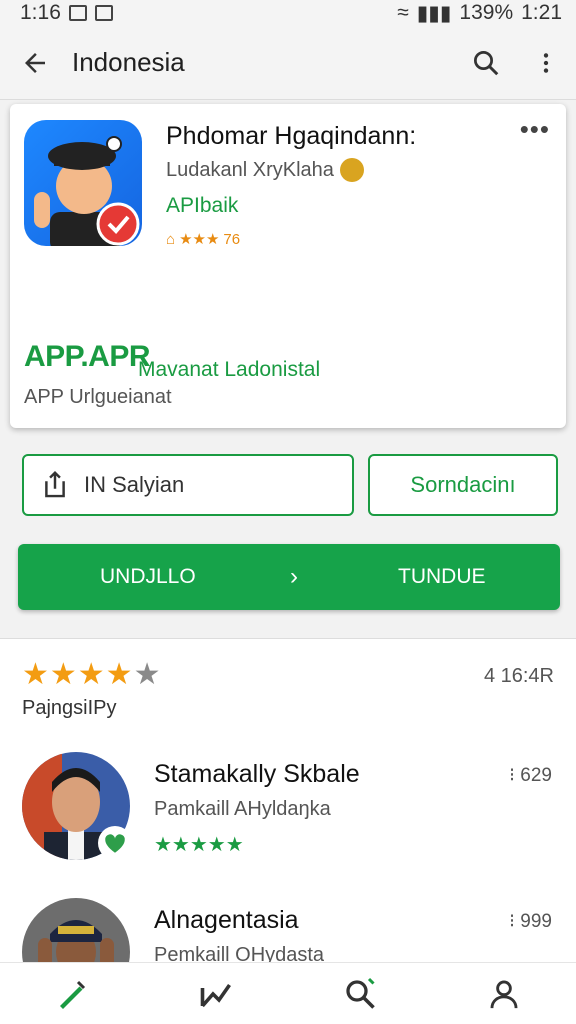 The image size is (576, 1024). I want to click on app-category: APIbaik, so click(202, 206).